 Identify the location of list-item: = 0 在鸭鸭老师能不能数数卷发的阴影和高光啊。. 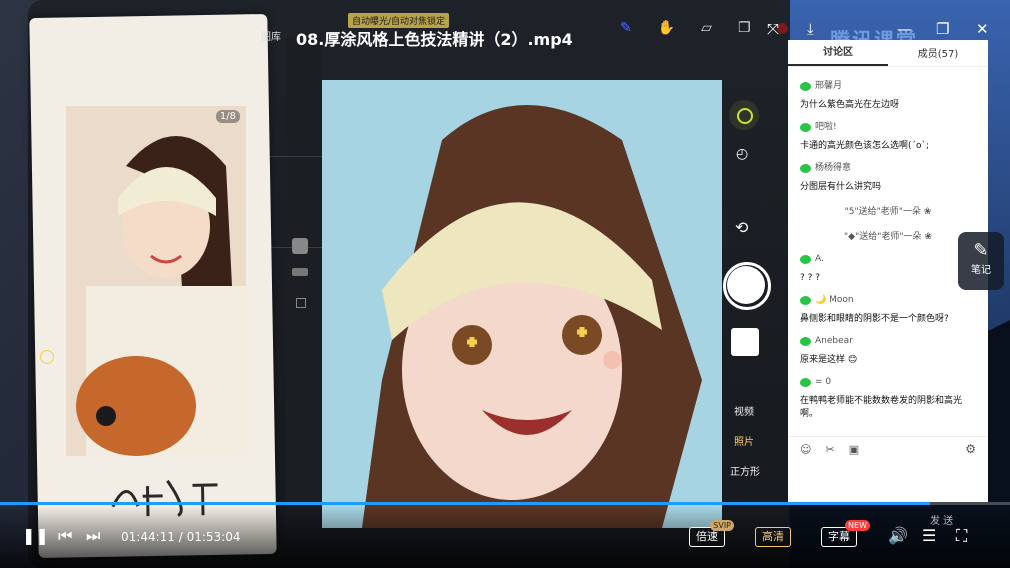
(888, 398).